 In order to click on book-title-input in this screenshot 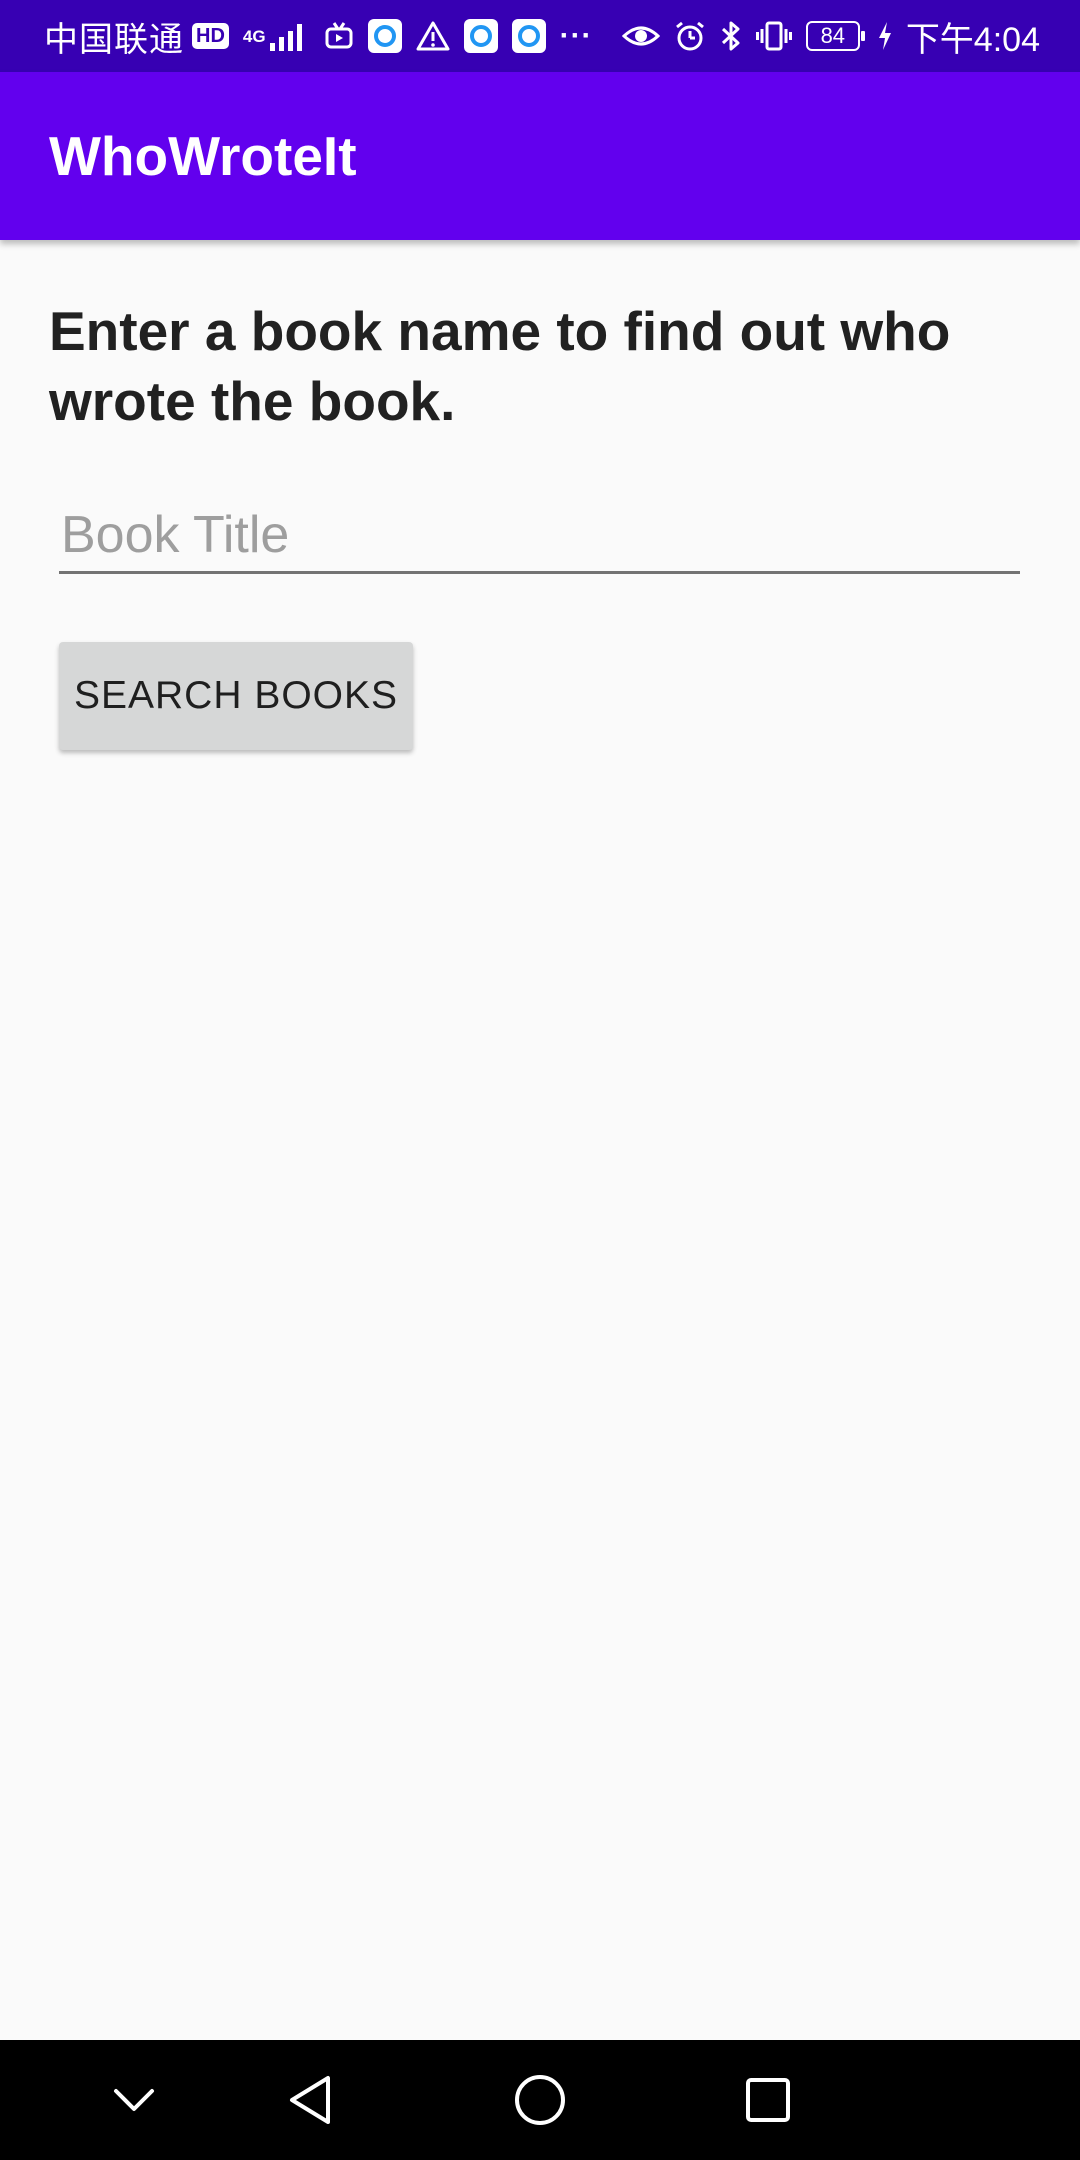, I will do `click(539, 536)`.